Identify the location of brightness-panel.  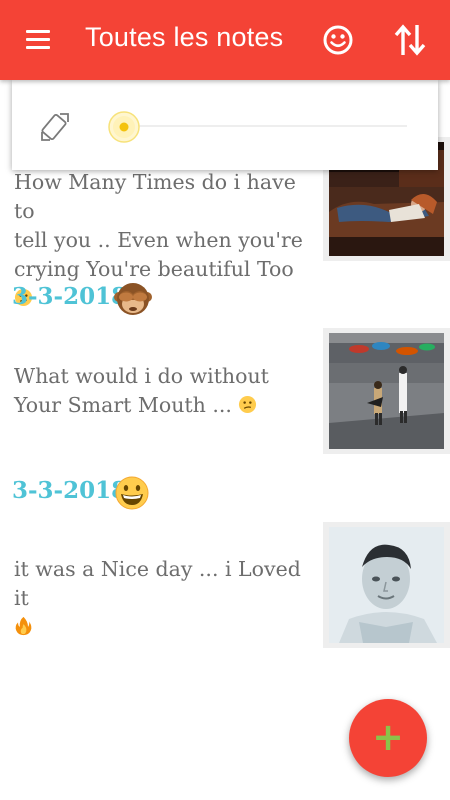
(225, 125).